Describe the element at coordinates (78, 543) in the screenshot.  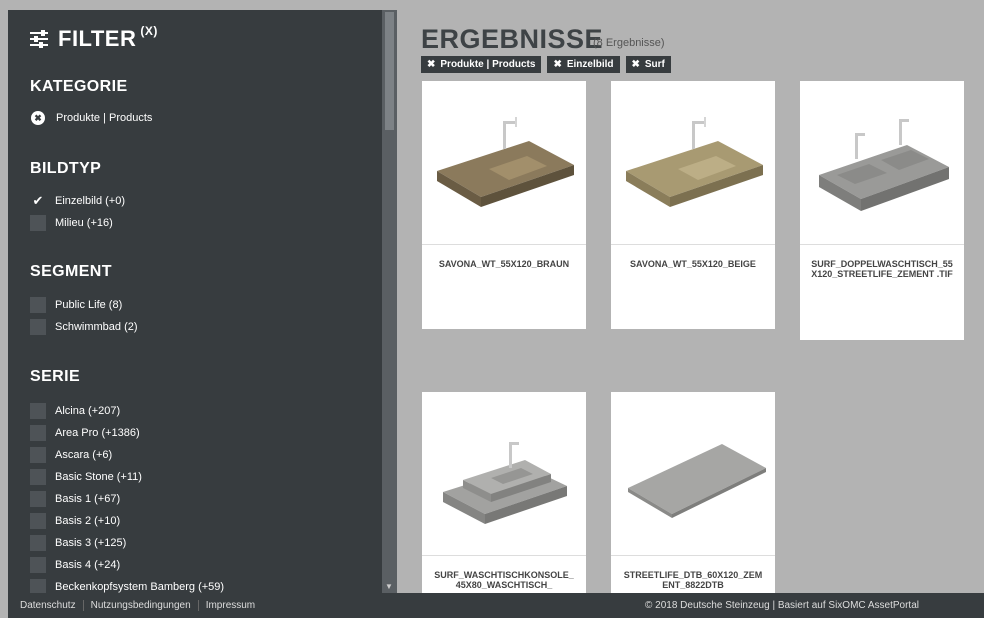
I see `filter-option-serie: Basis 3 (+125)` at that location.